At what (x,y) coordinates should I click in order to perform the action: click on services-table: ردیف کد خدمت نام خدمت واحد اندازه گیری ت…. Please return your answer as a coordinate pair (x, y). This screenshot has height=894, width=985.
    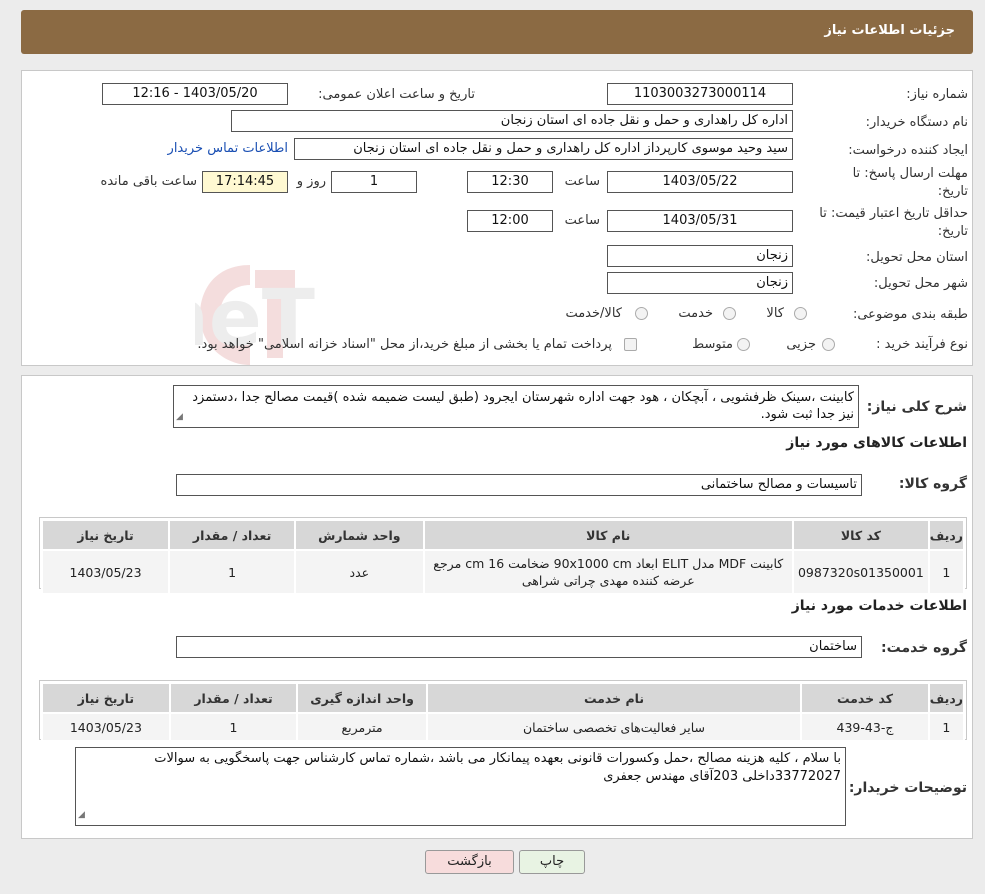
    Looking at the image, I should click on (503, 712).